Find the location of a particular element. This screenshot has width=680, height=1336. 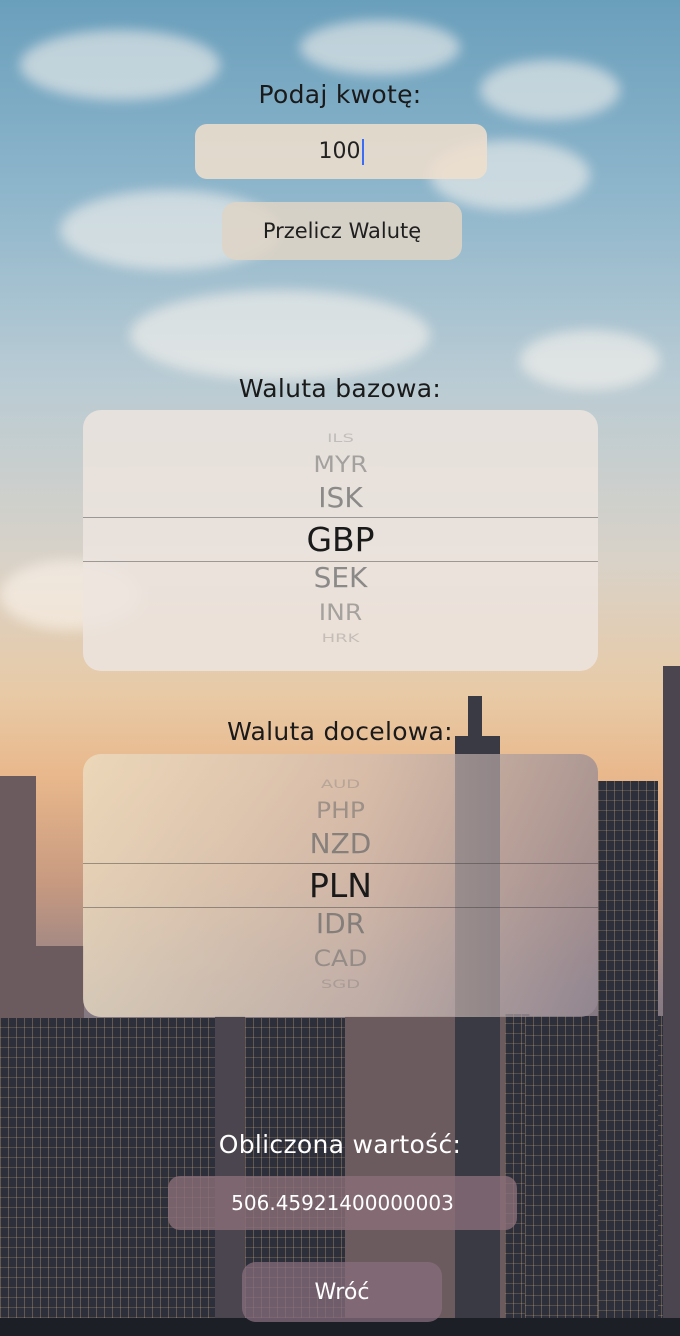

picker-item: SGD is located at coordinates (340, 985).